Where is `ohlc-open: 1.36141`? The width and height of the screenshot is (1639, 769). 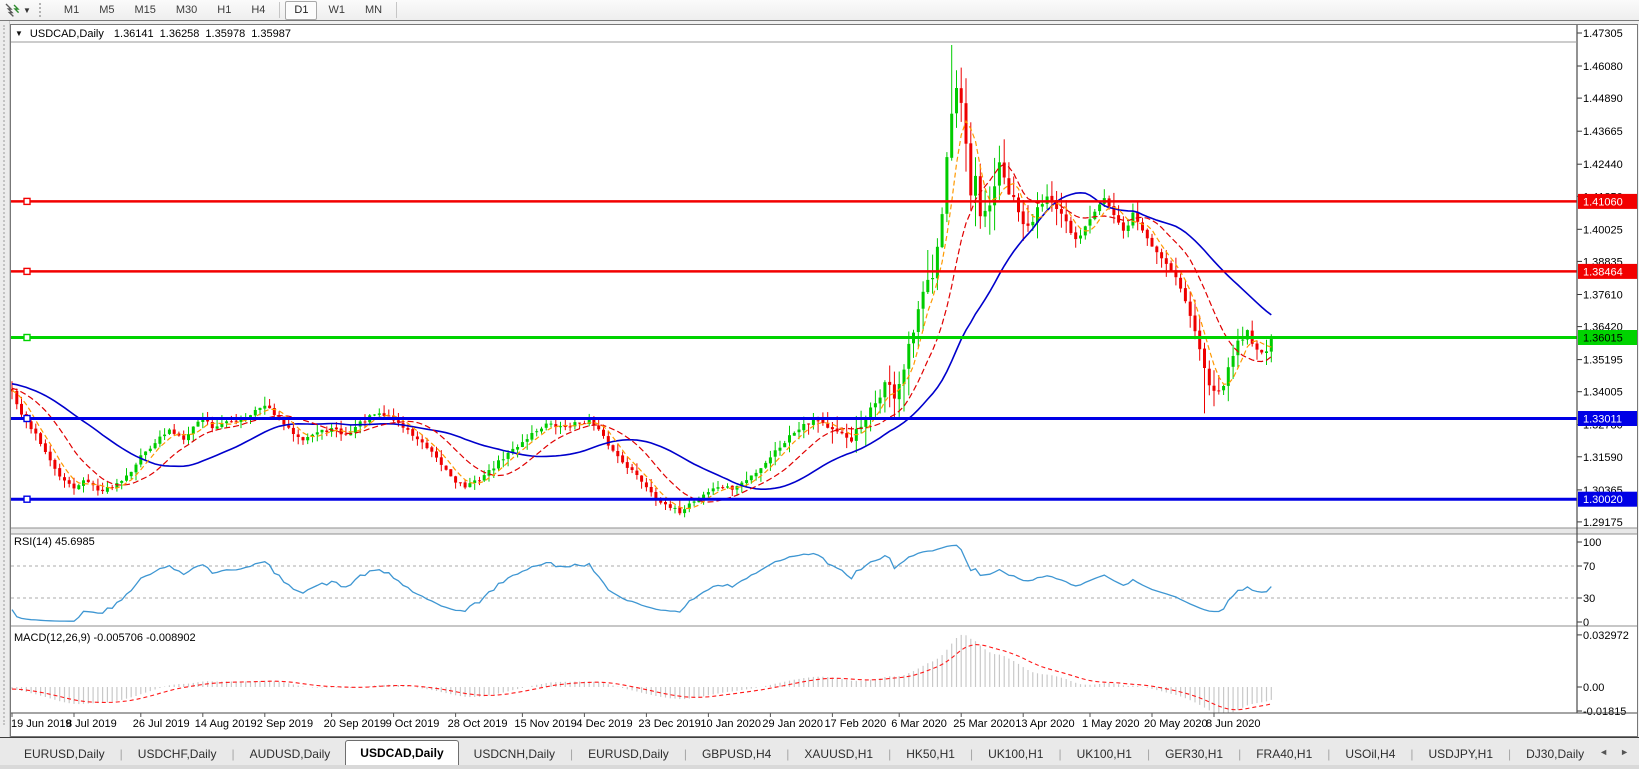
ohlc-open: 1.36141 is located at coordinates (133, 33).